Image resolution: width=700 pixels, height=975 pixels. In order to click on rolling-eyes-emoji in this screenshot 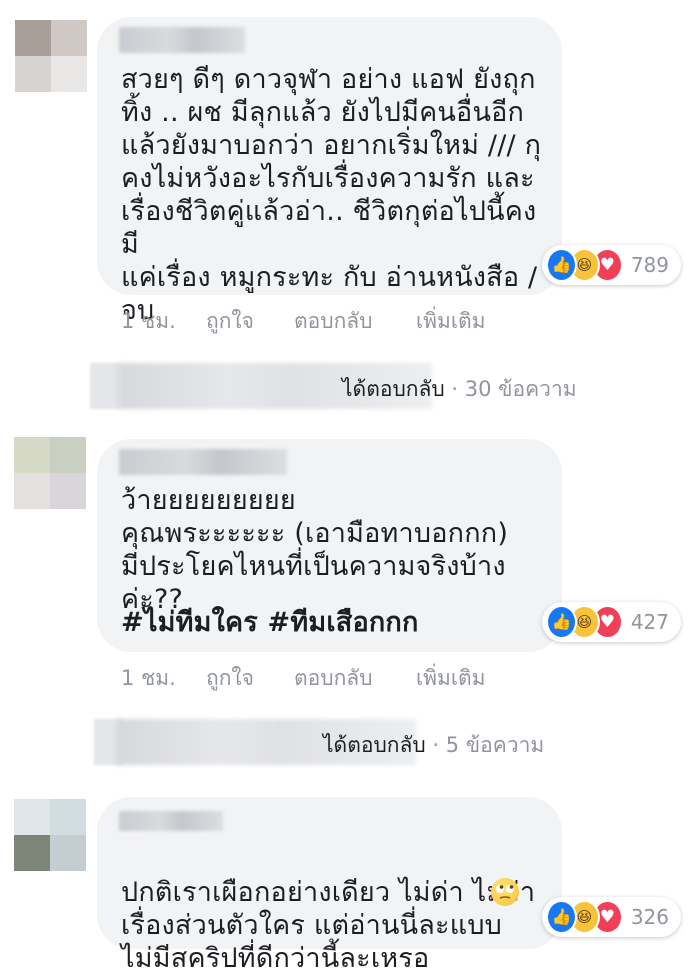, I will do `click(505, 892)`.